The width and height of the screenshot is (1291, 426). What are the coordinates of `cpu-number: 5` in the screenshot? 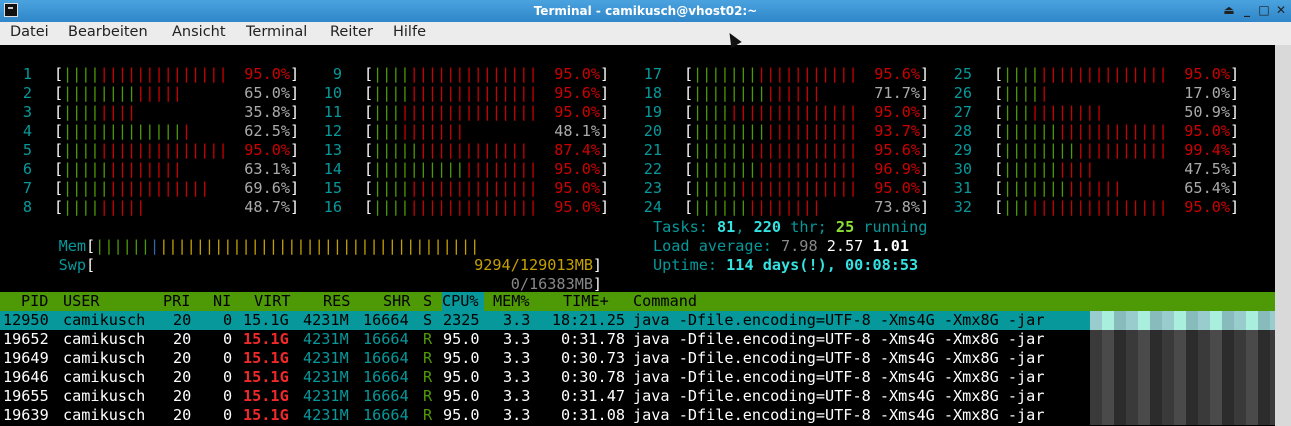 It's located at (27, 150).